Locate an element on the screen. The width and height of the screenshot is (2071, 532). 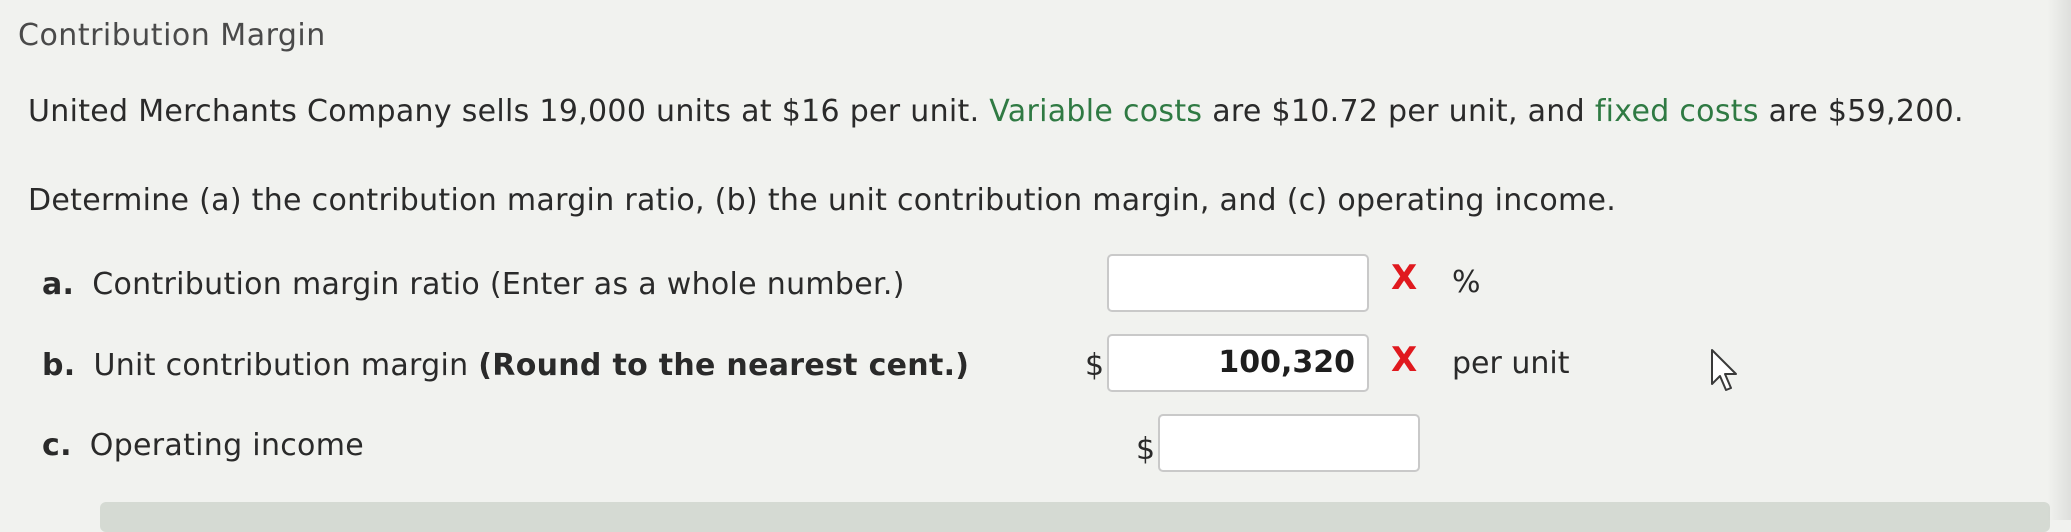
row-b-bold-instruction: (Round to the nearest cent.) is located at coordinates (724, 365).